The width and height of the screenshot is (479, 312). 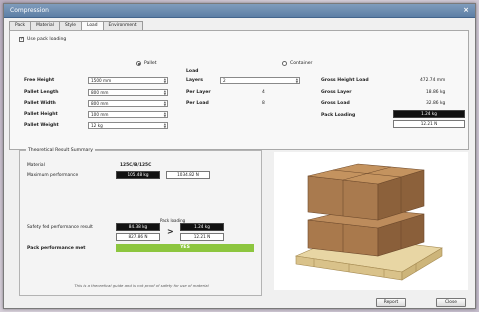 What do you see at coordinates (56, 248) in the screenshot?
I see `pack-performance-label: Pack performance met` at bounding box center [56, 248].